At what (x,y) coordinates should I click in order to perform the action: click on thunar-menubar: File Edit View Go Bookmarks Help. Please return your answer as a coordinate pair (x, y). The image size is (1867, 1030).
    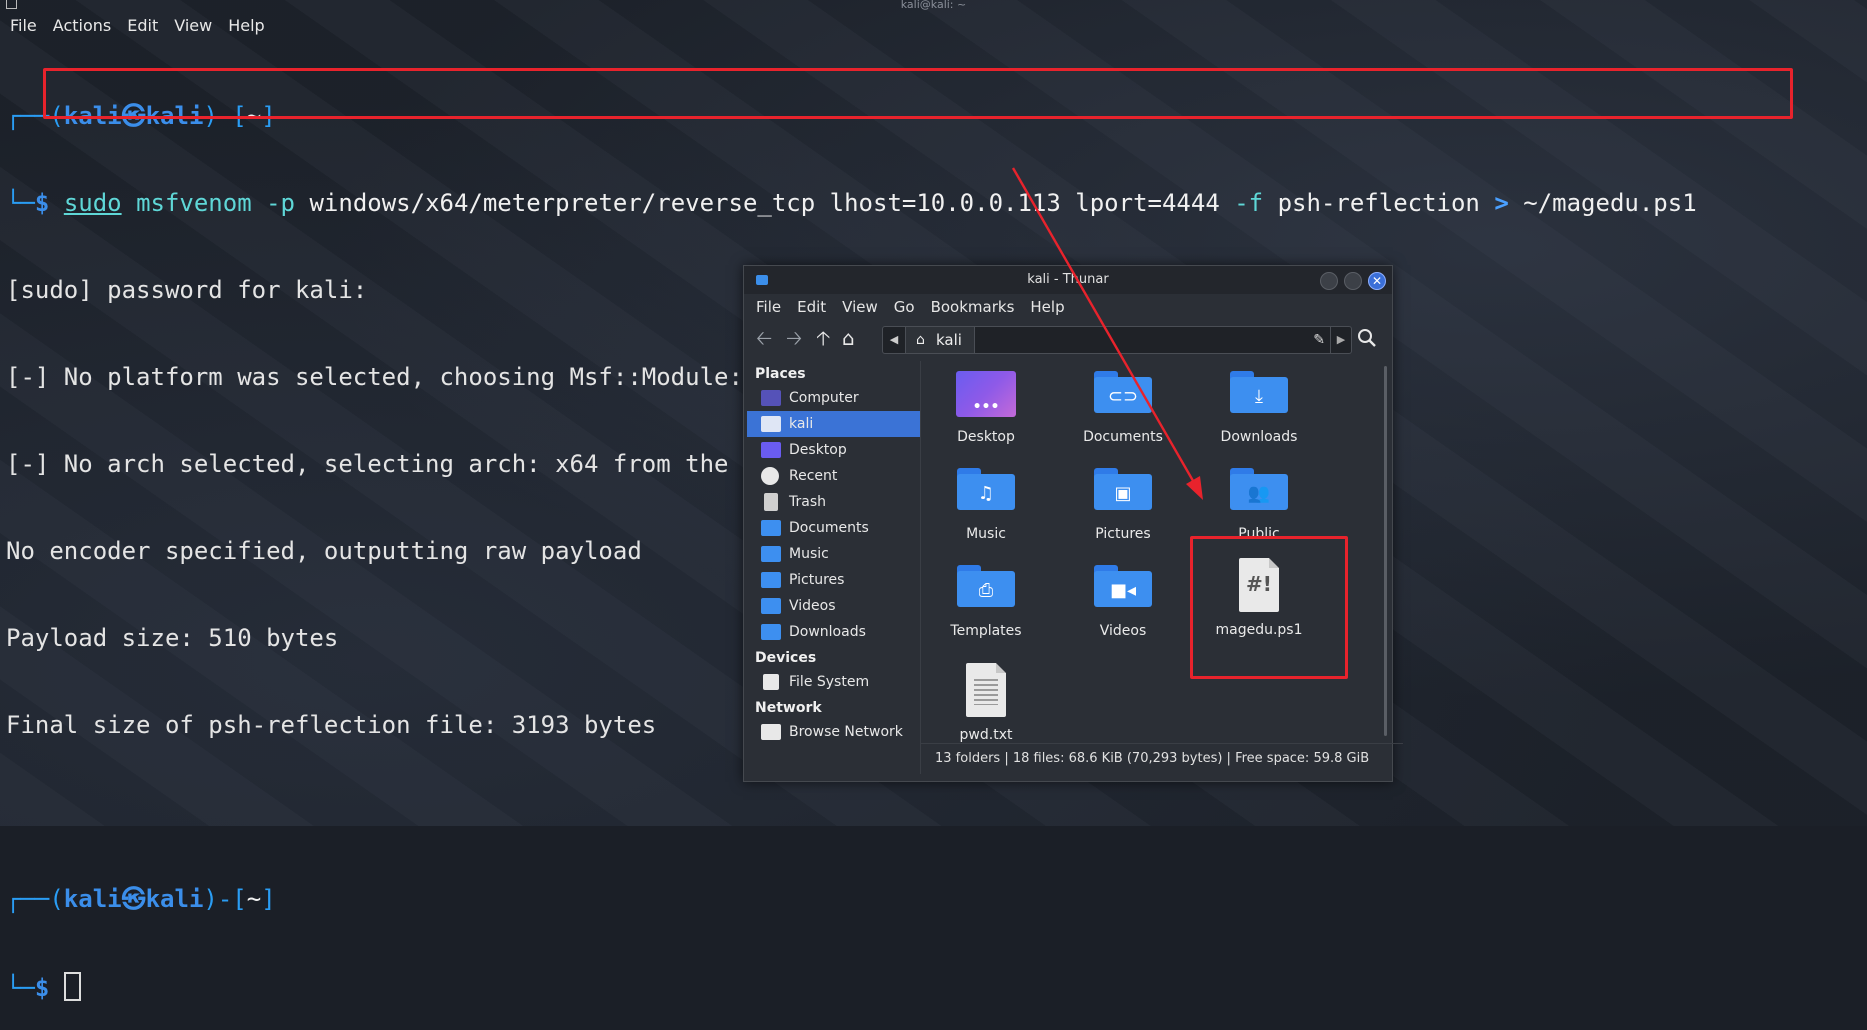
    Looking at the image, I should click on (1068, 307).